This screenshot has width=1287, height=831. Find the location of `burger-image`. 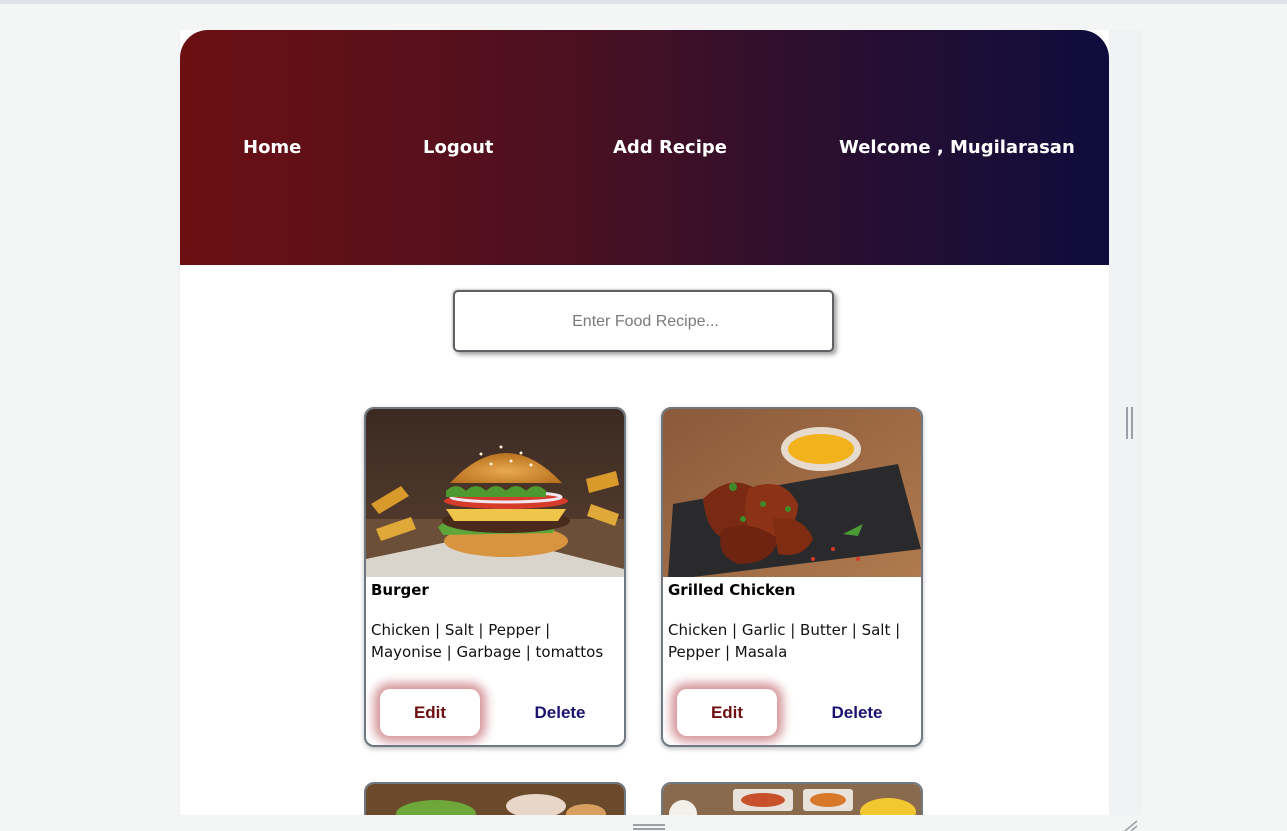

burger-image is located at coordinates (495, 493).